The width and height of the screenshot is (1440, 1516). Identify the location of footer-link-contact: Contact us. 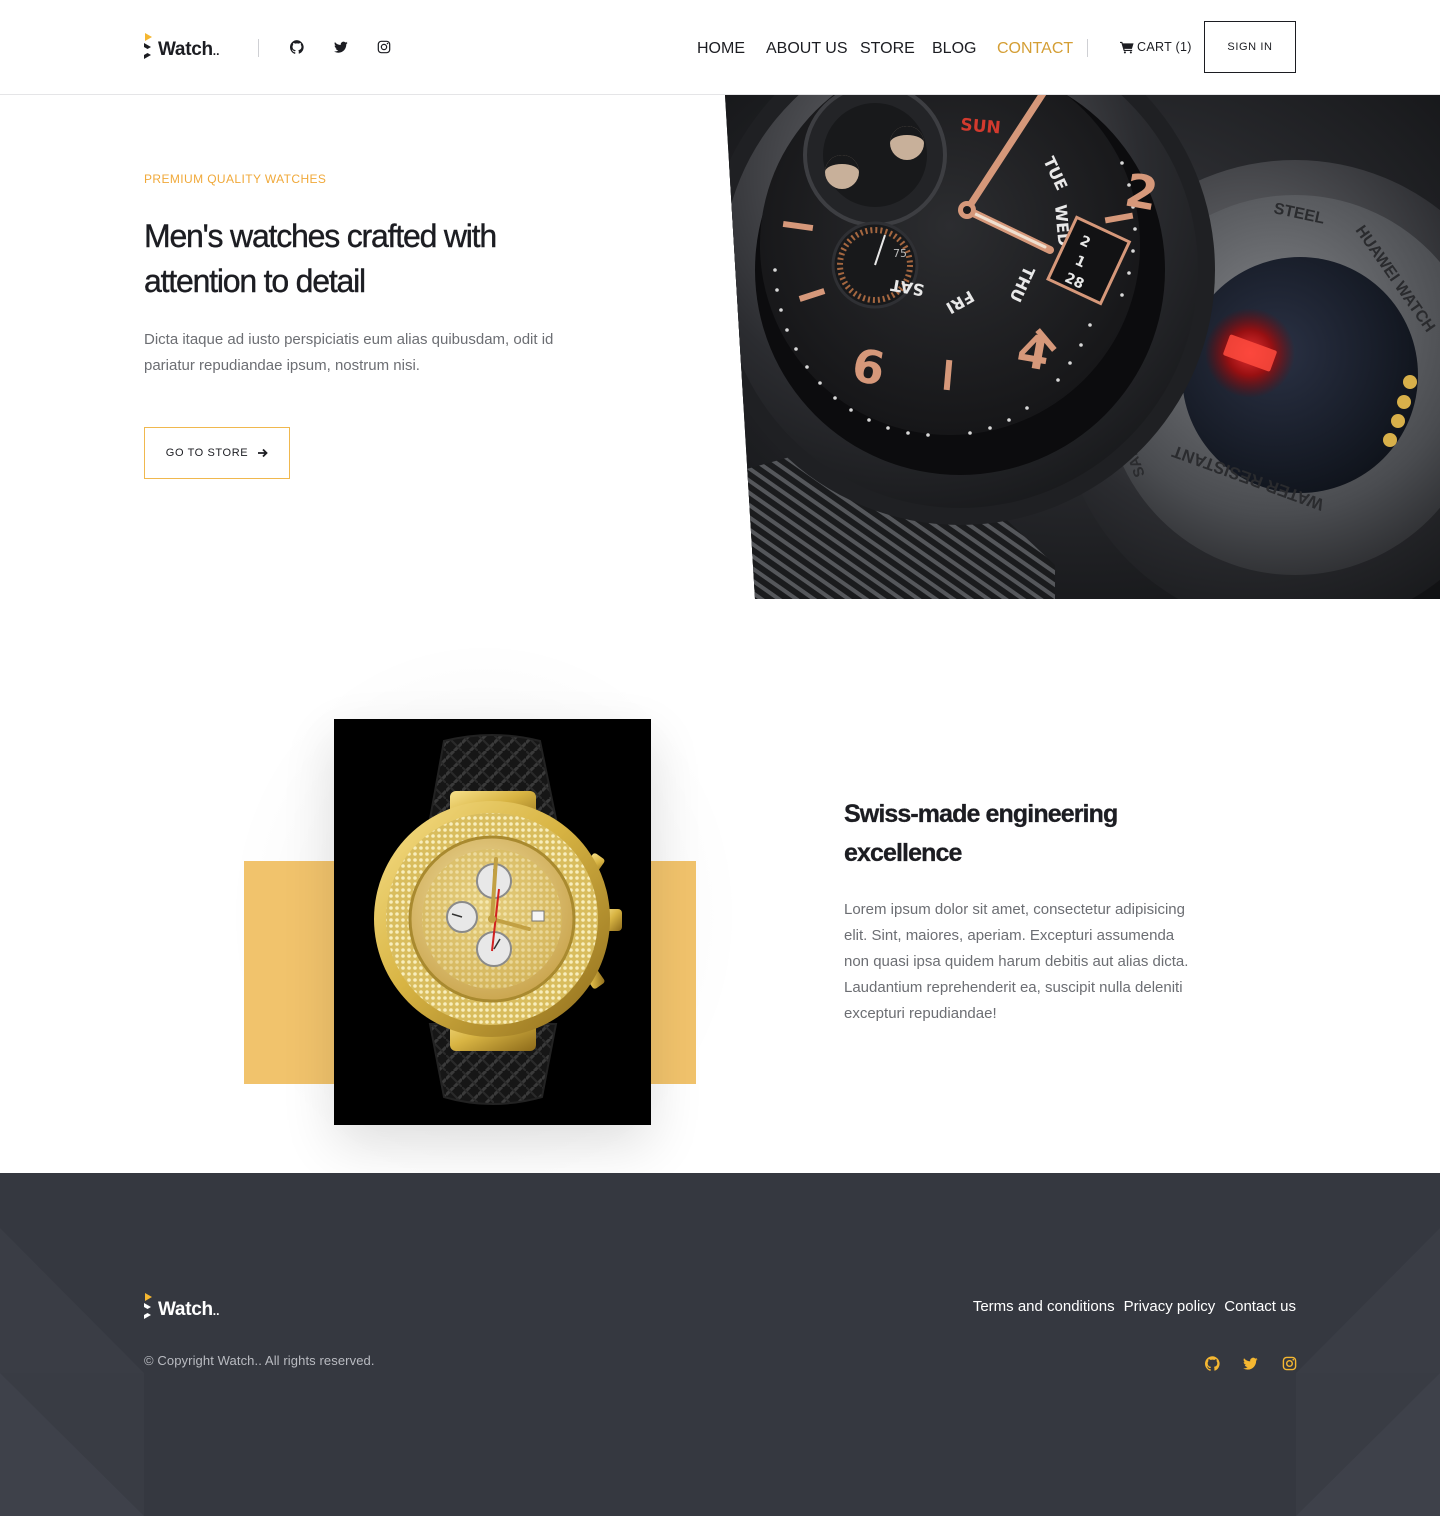
(1260, 1306).